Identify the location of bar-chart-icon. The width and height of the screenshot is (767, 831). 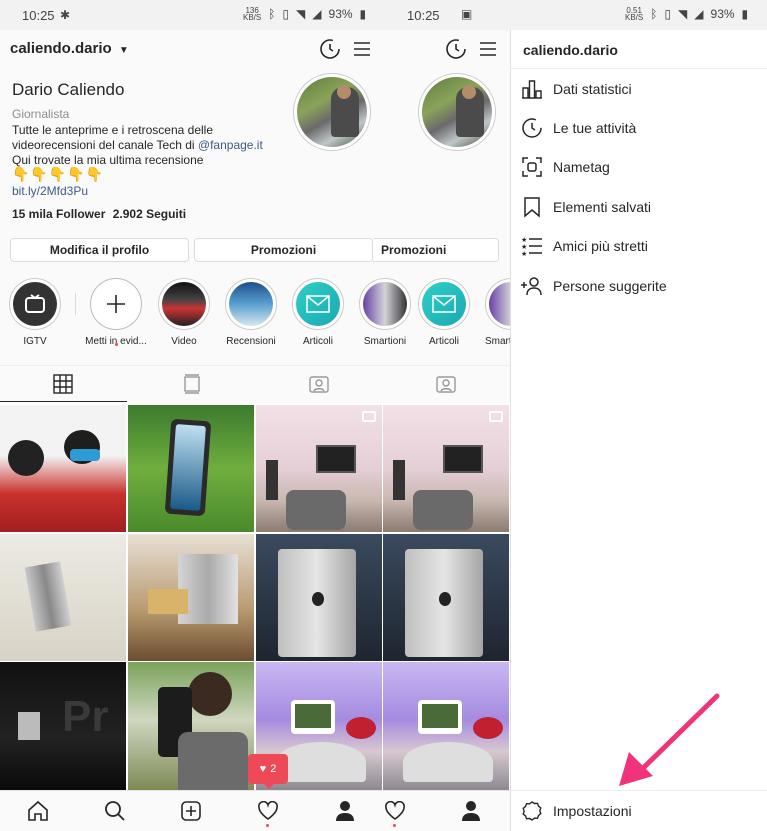
(532, 89).